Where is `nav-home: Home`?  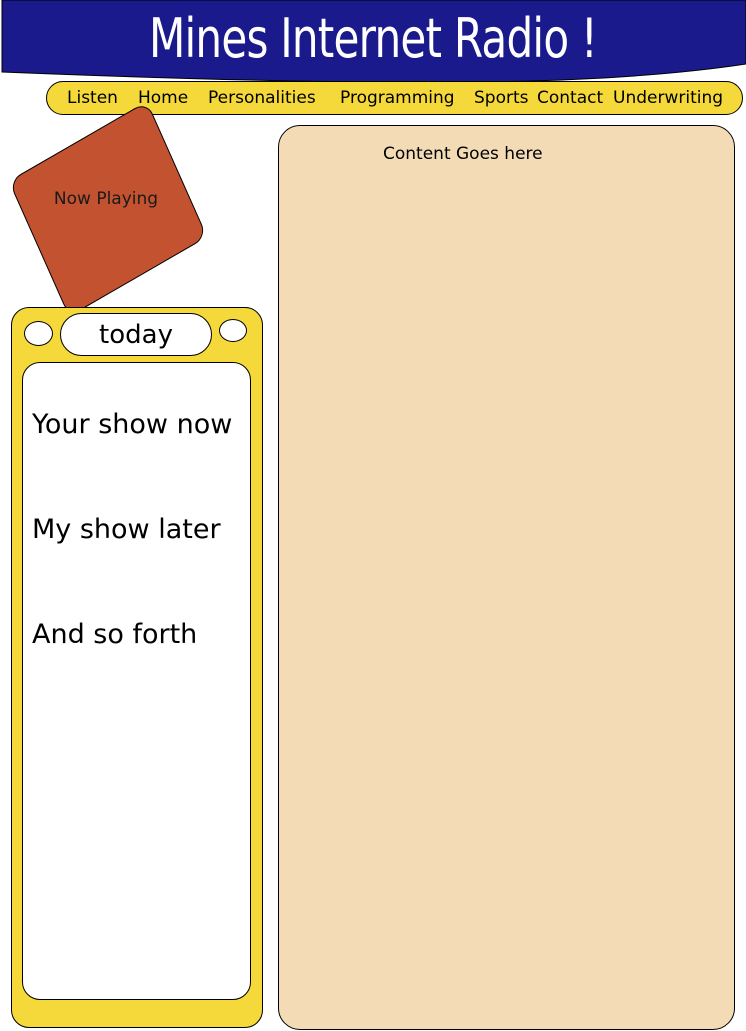
nav-home: Home is located at coordinates (163, 98).